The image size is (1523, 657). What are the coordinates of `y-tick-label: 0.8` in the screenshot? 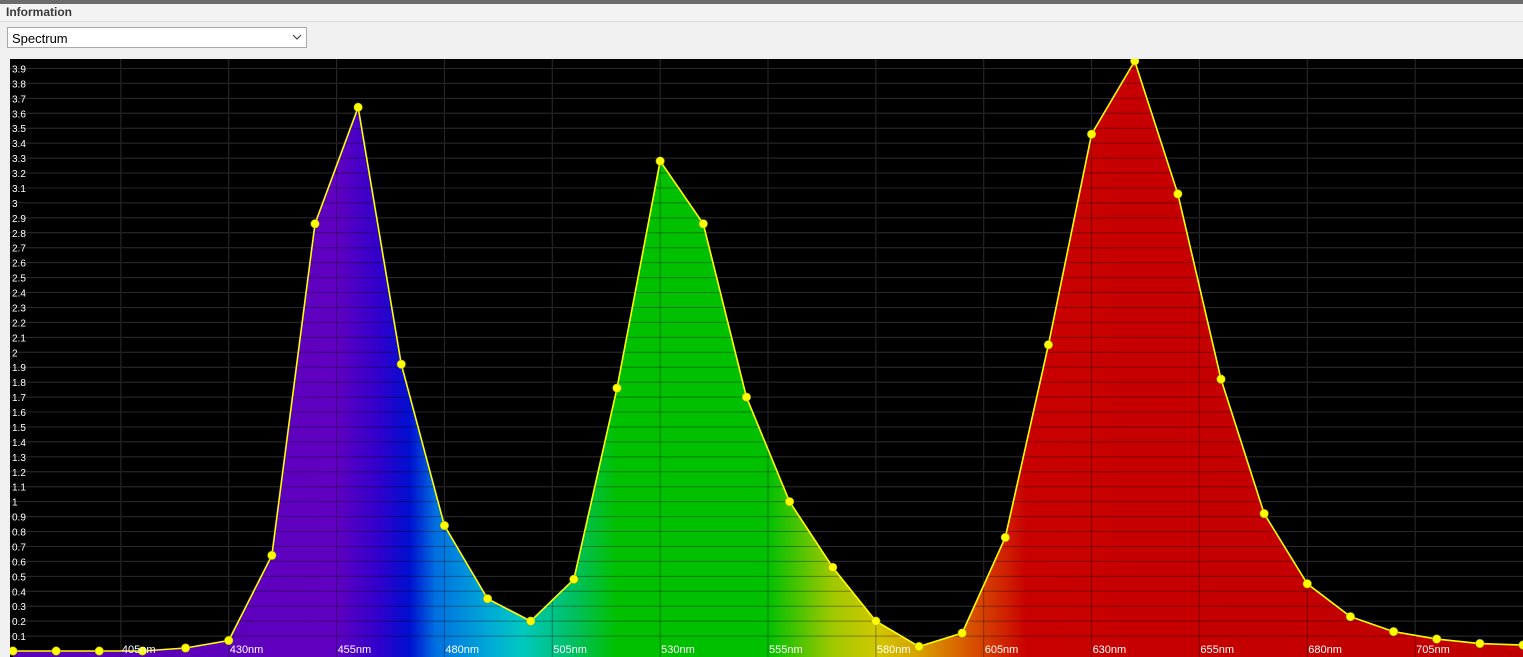 It's located at (19, 533).